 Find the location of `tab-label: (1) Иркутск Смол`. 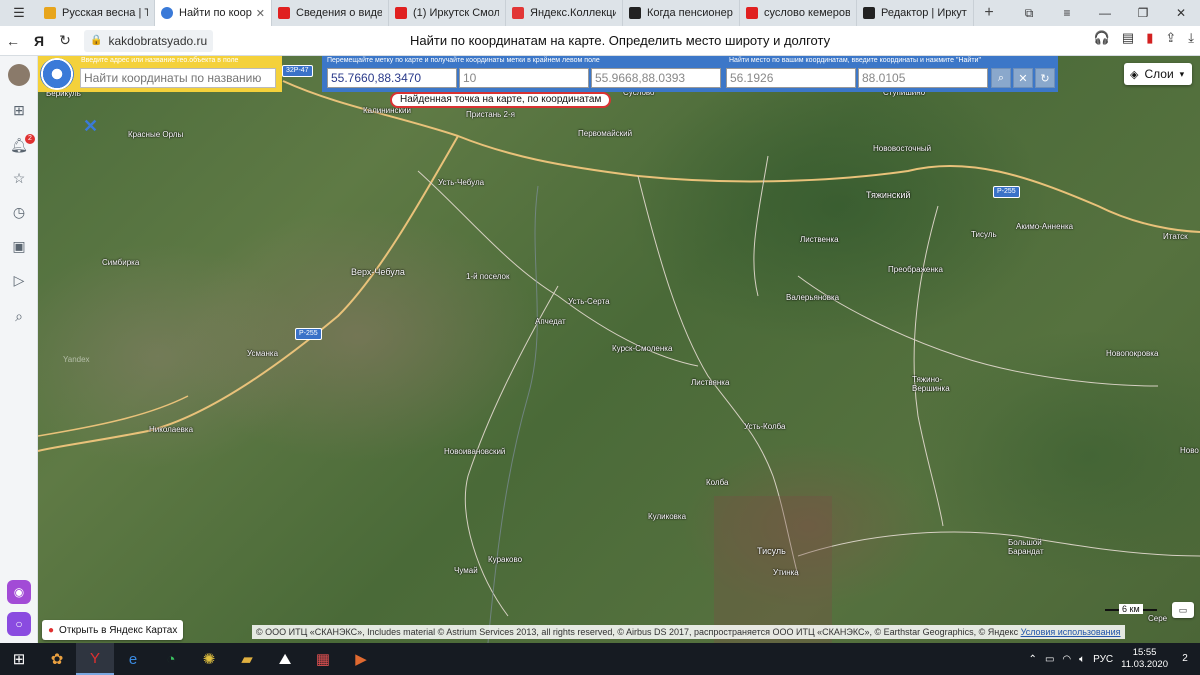

tab-label: (1) Иркутск Смол is located at coordinates (456, 13).